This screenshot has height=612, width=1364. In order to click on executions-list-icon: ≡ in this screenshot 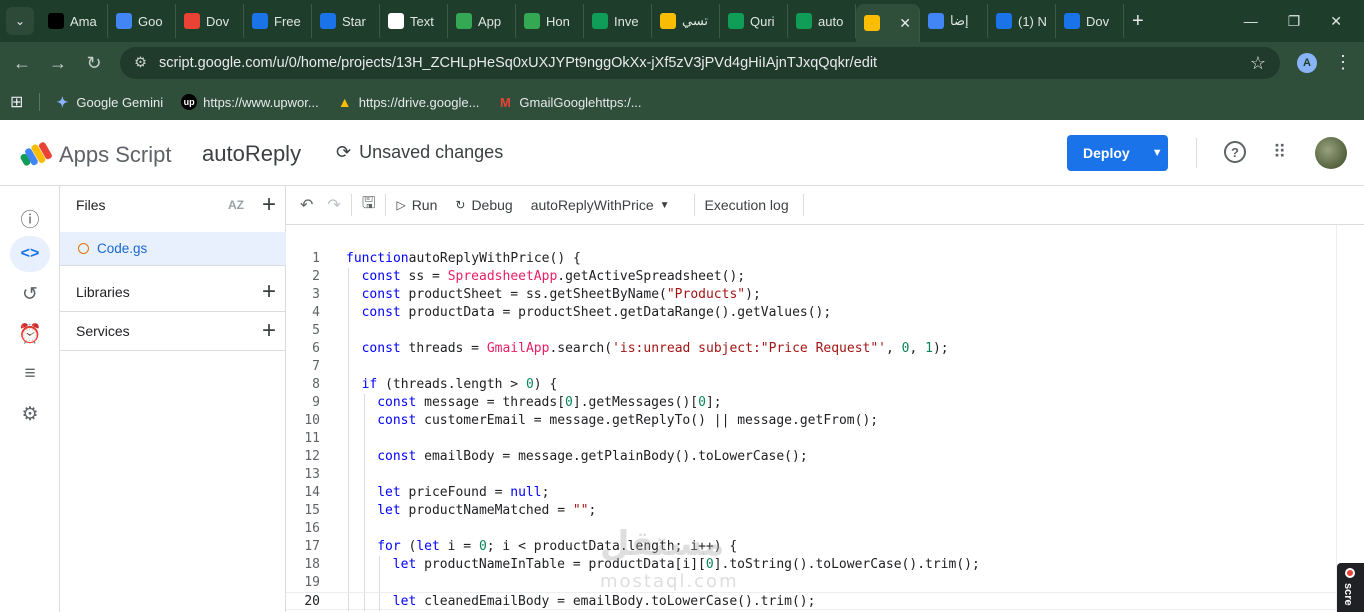, I will do `click(30, 374)`.